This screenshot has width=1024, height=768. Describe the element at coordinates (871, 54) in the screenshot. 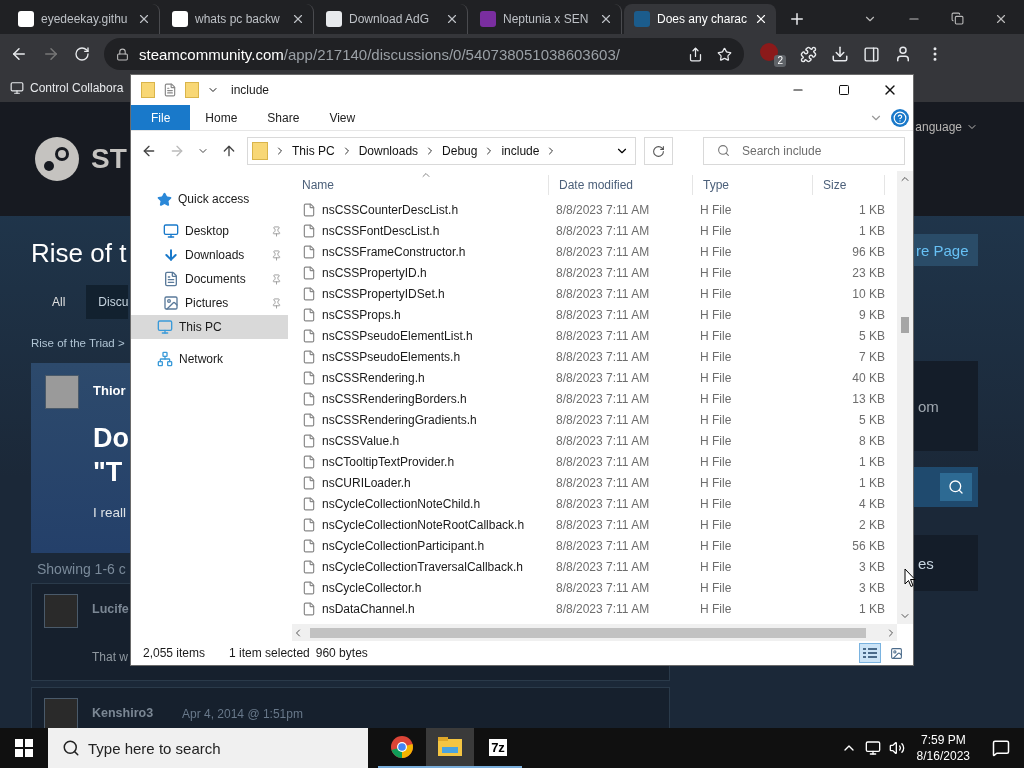

I see `side-panel-icon` at that location.